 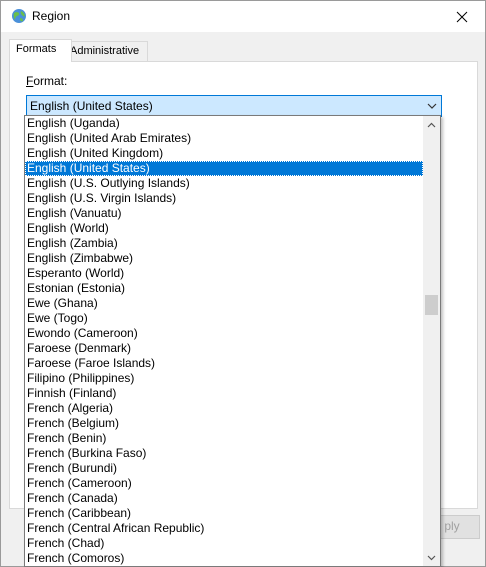 I want to click on chevron-up-icon, so click(x=431, y=124).